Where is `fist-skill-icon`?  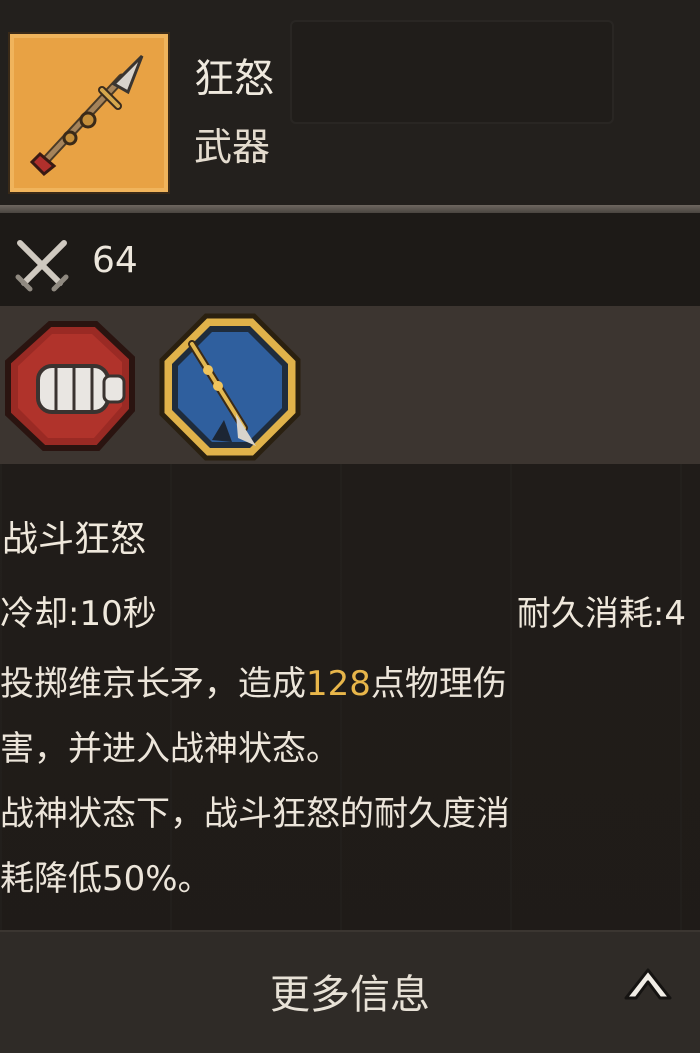
fist-skill-icon is located at coordinates (70, 388).